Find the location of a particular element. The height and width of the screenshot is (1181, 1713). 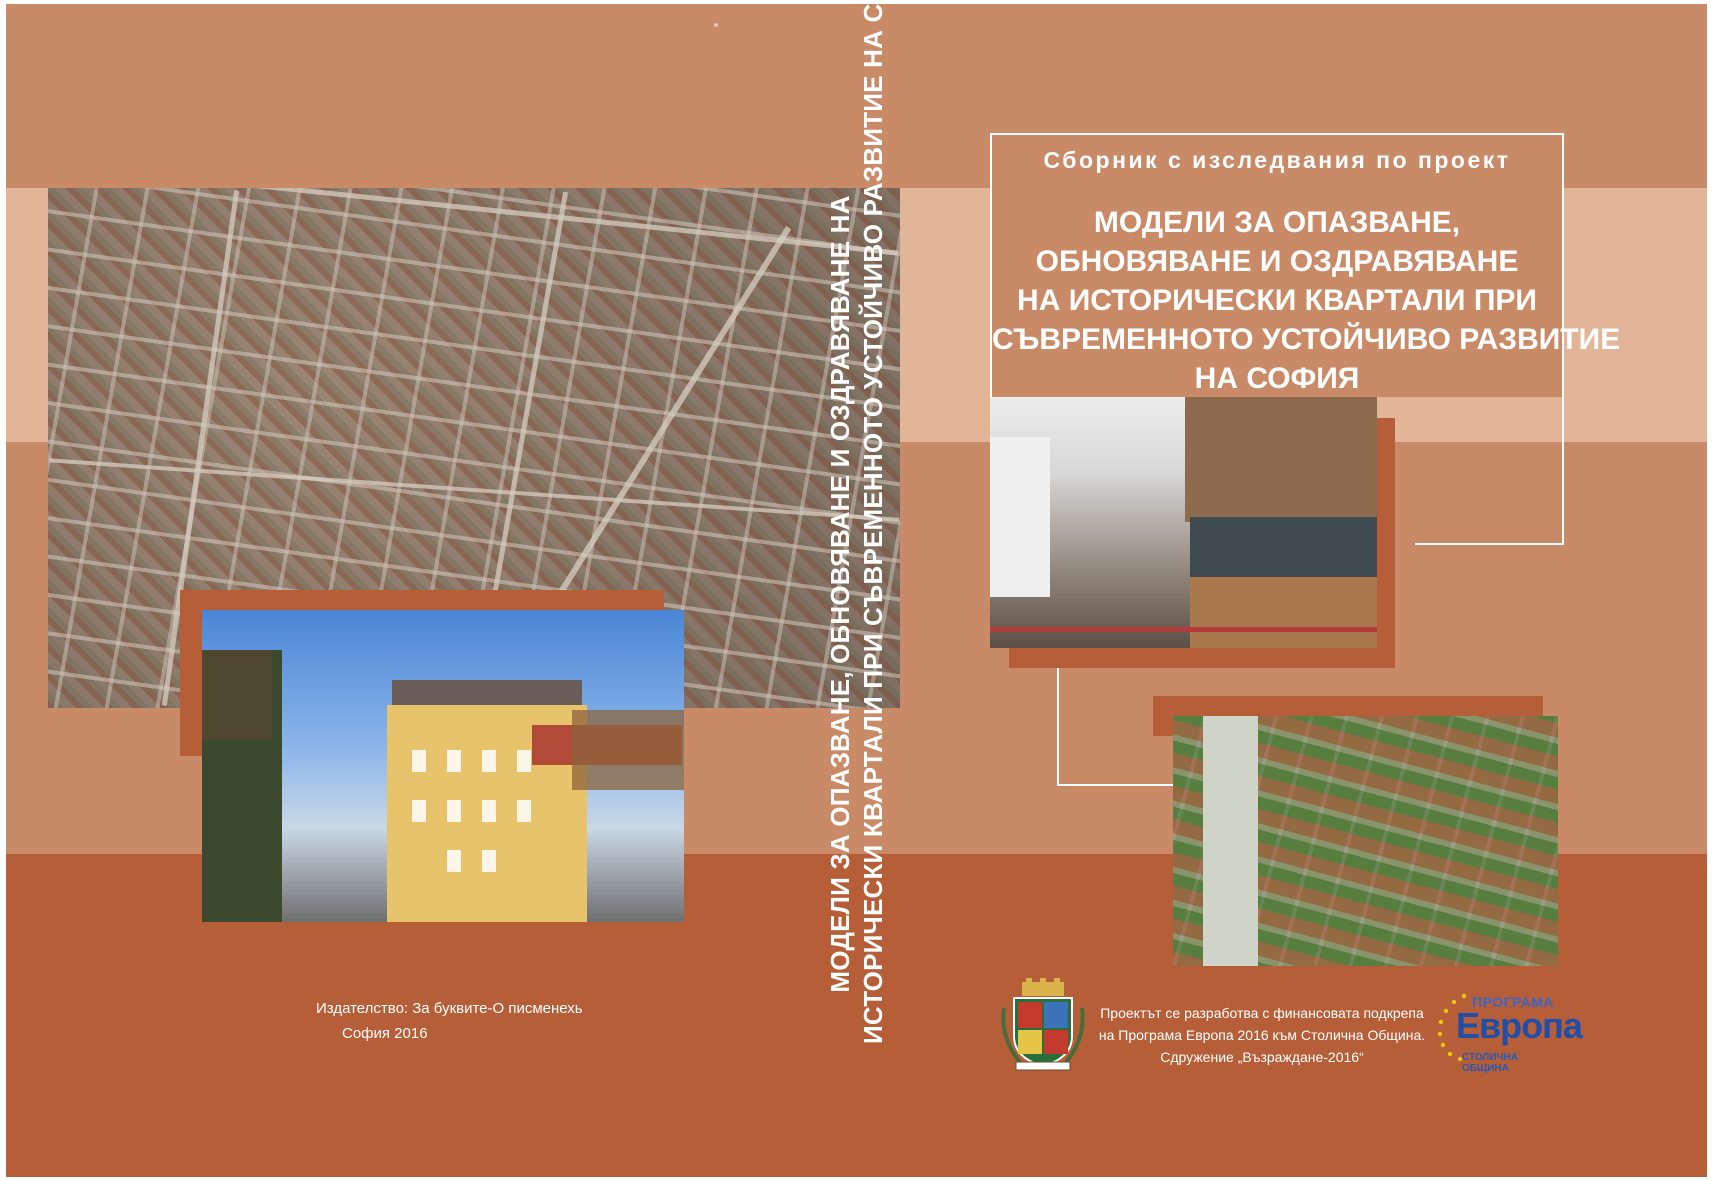

funding-line: Сдружение „Възраждане-2016“ is located at coordinates (1262, 1057).